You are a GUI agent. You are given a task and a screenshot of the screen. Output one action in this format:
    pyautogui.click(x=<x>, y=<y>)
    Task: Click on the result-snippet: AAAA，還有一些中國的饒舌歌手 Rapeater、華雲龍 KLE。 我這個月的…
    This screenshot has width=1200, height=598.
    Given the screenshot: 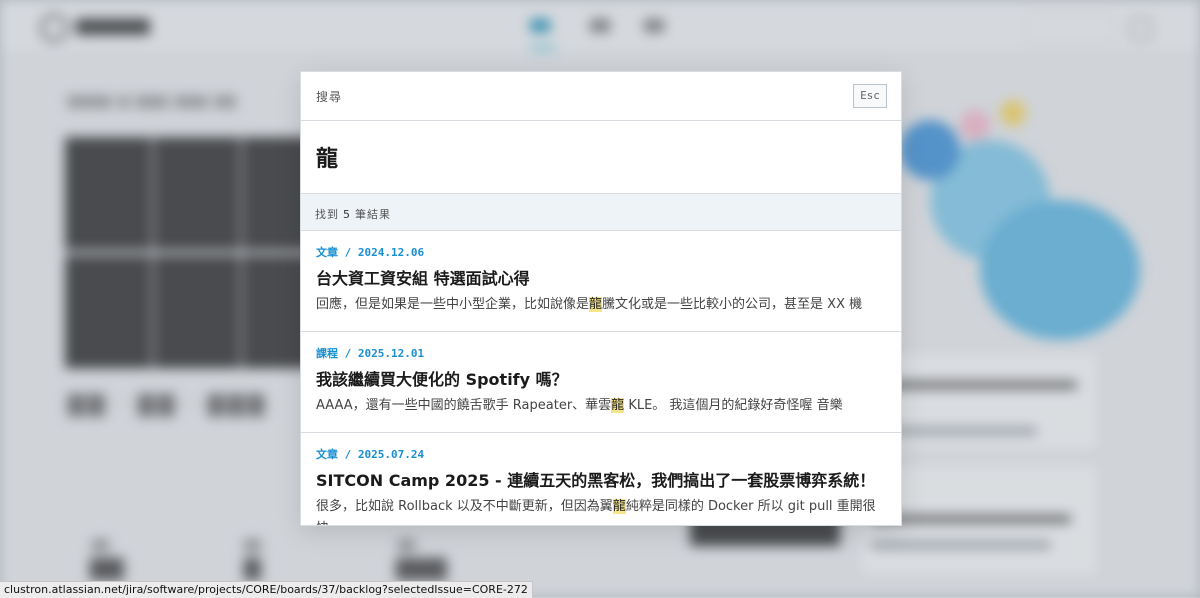 What is the action you would take?
    pyautogui.click(x=598, y=406)
    